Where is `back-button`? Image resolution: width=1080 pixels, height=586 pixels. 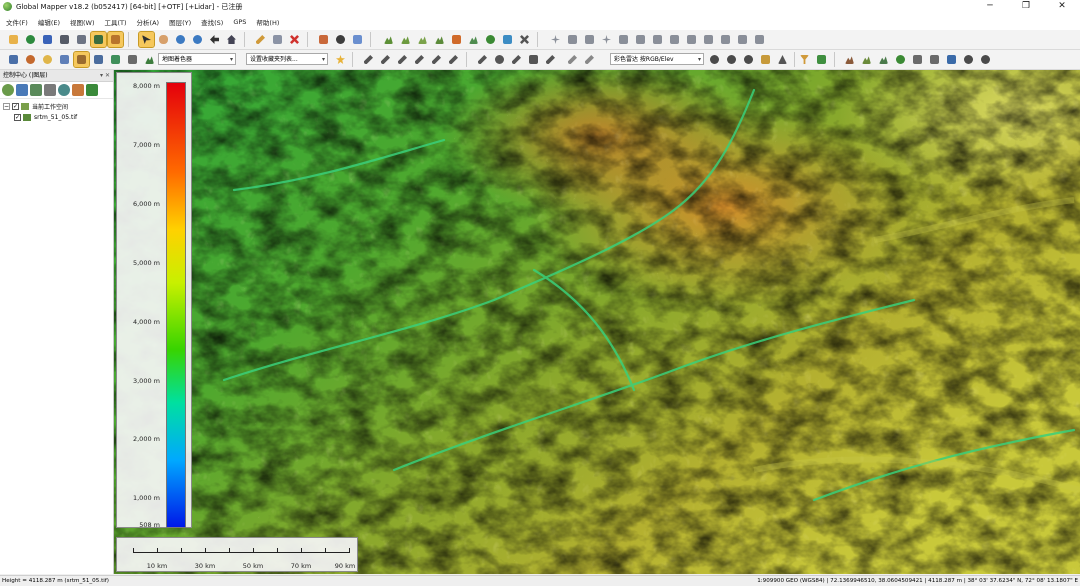 back-button is located at coordinates (214, 39).